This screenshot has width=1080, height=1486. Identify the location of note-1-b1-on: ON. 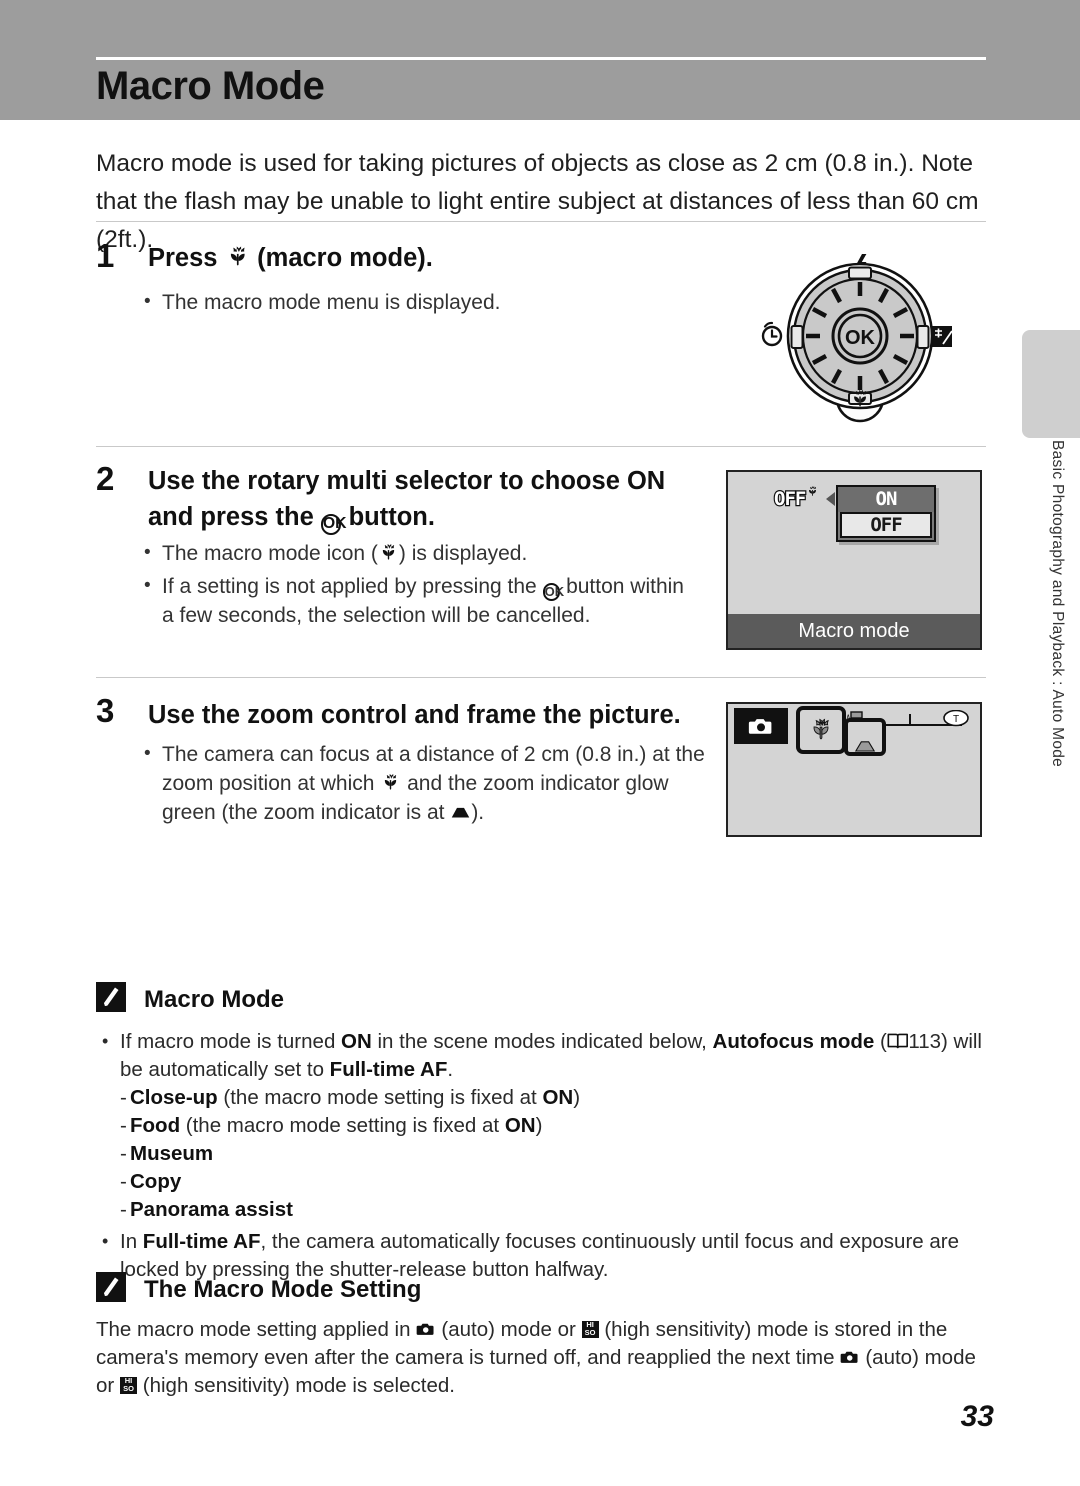
(356, 1041).